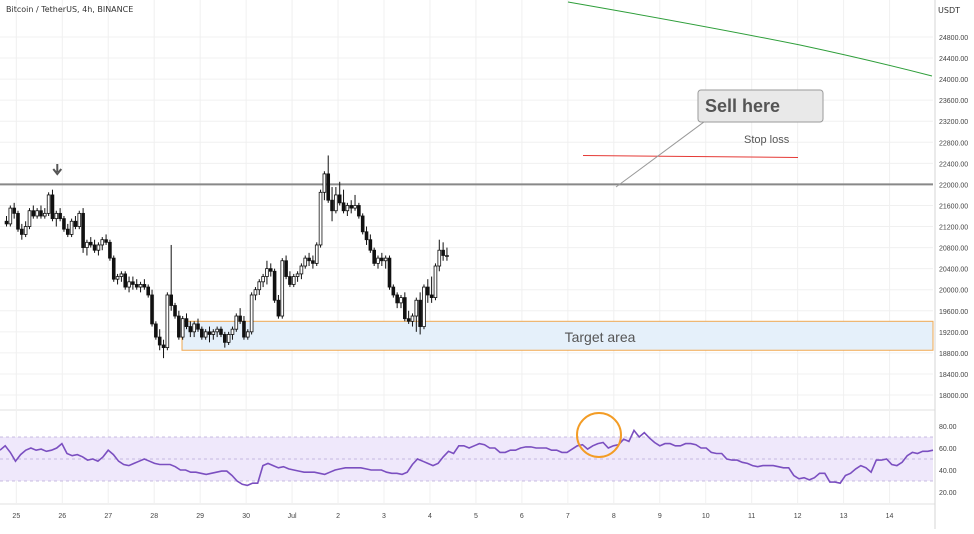 This screenshot has height=534, width=974. What do you see at coordinates (953, 185) in the screenshot?
I see `price-tick-label: 22000.00` at bounding box center [953, 185].